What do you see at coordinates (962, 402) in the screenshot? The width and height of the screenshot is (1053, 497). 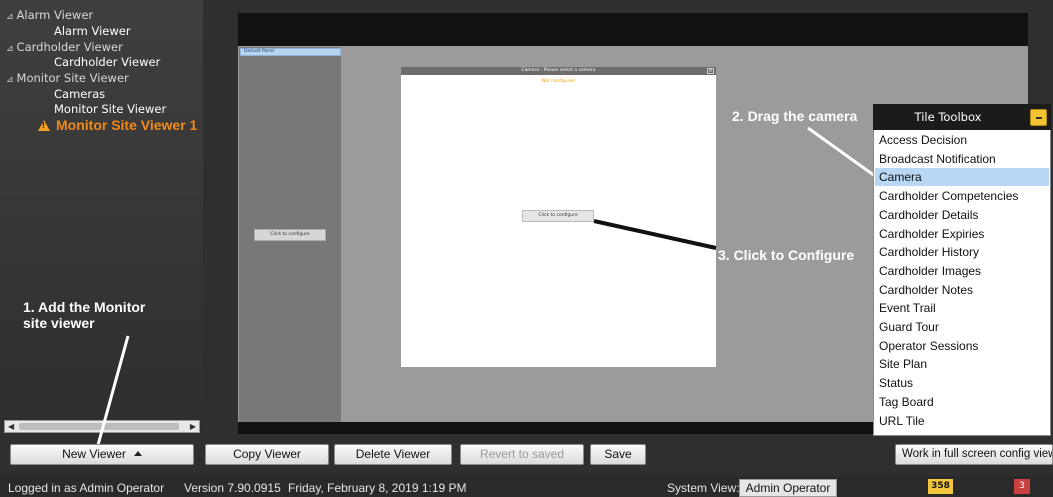 I see `toolbox-item-tag-board: Tag Board` at bounding box center [962, 402].